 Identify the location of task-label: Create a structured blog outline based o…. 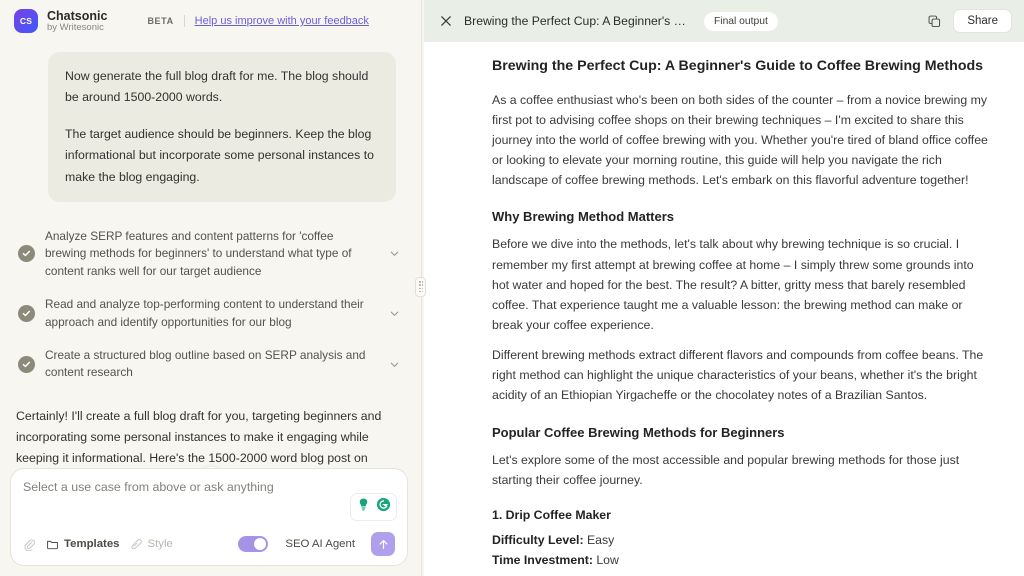
(205, 363).